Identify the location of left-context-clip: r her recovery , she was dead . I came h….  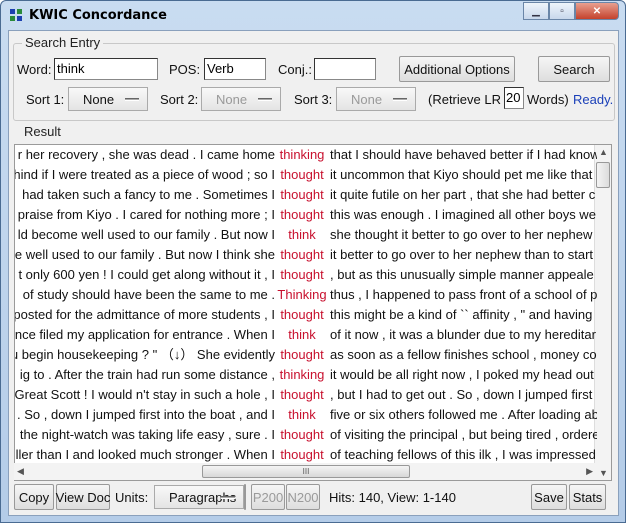
(145, 155).